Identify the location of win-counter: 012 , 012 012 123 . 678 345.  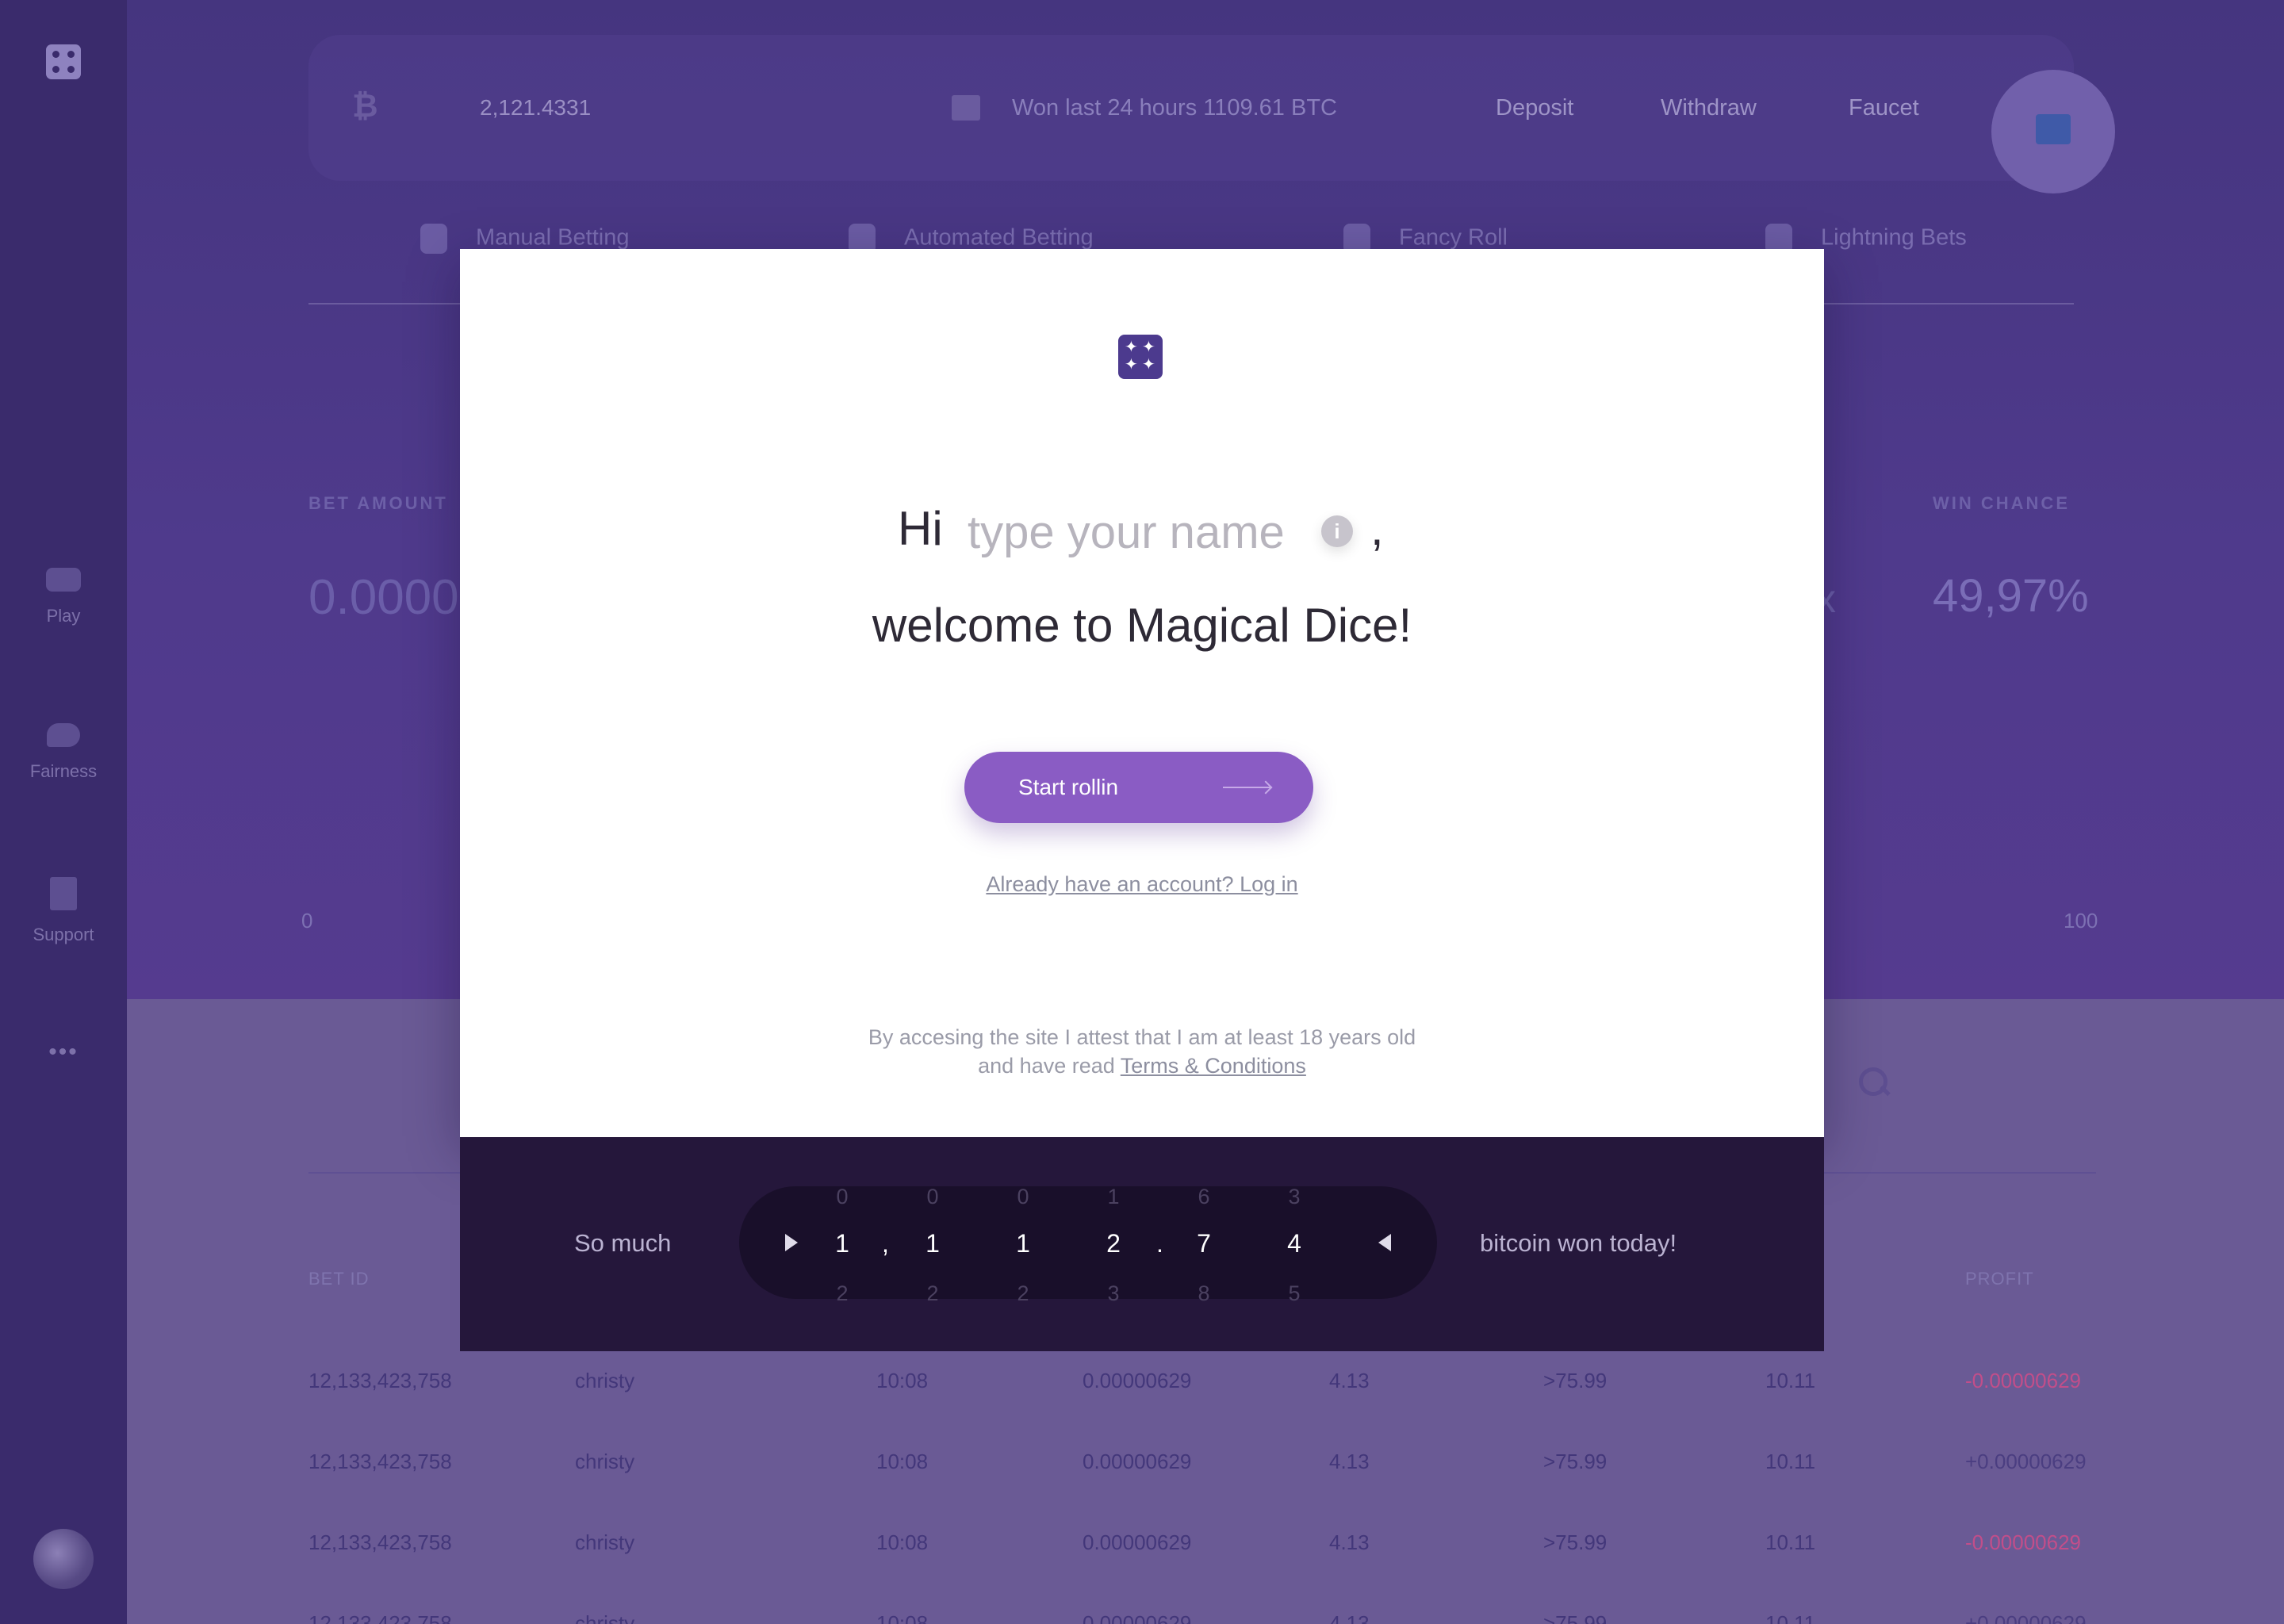
(1088, 1245).